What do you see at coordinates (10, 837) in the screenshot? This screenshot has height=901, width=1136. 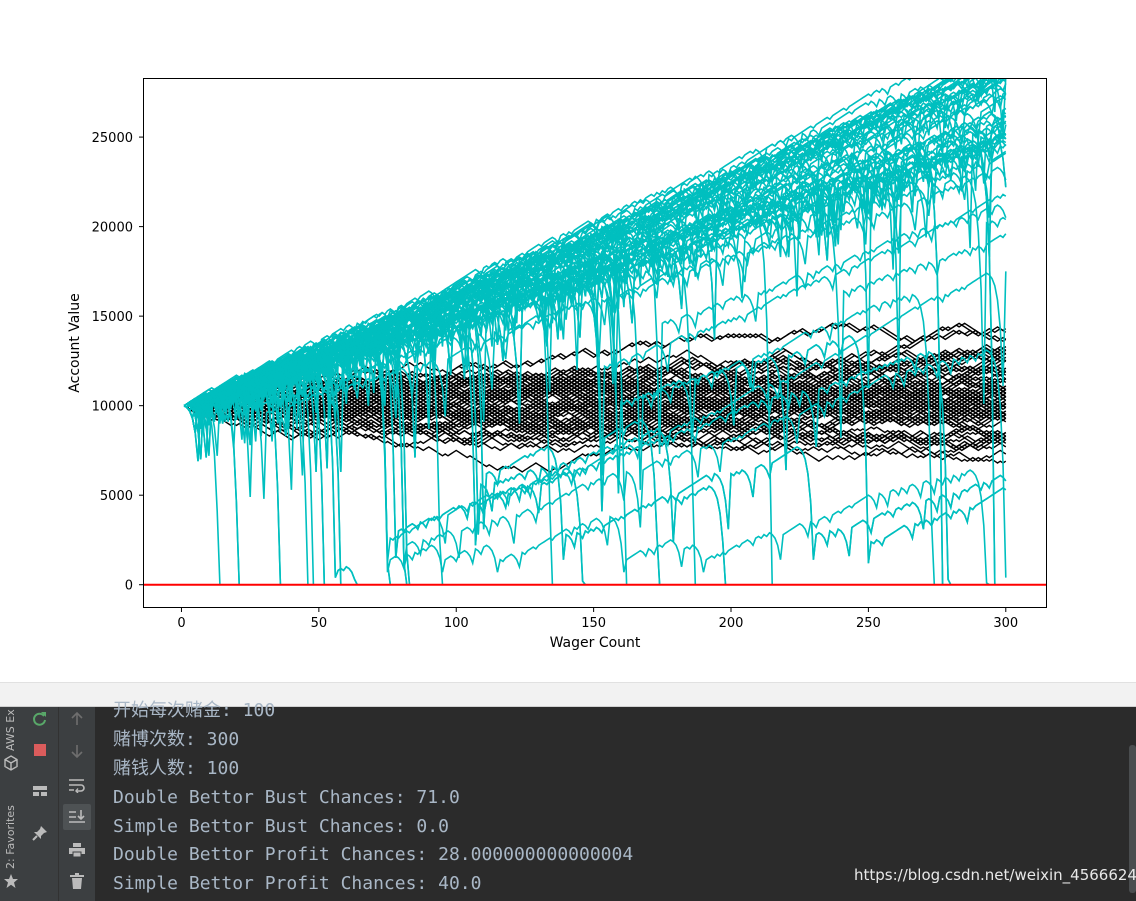 I see `favorites-tab: 2: Favorites` at bounding box center [10, 837].